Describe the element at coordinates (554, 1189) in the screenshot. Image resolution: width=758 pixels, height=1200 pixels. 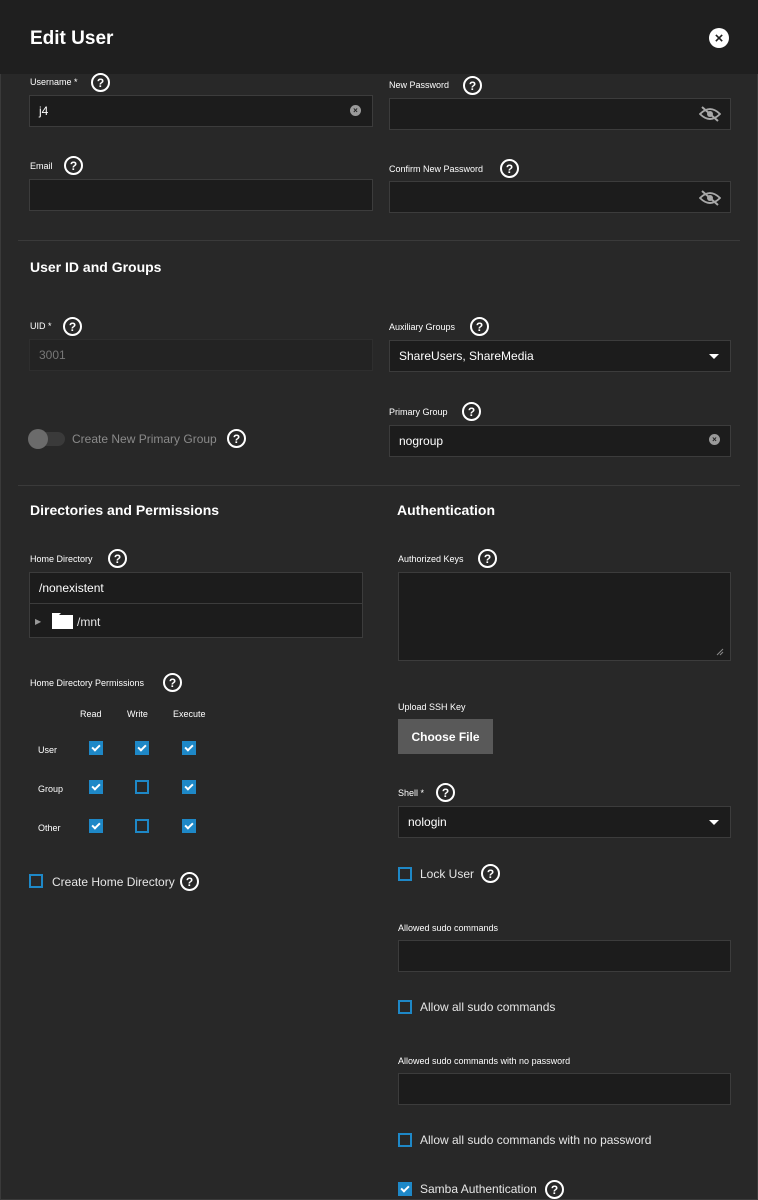
I see `samba-auth-help-icon: ?` at that location.